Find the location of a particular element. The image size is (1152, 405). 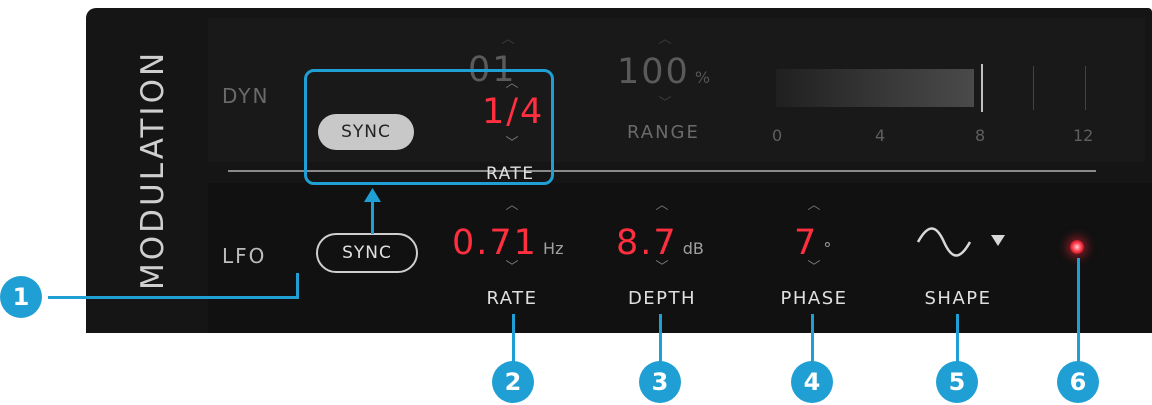

lfo-rate-value-group: 0.71 Hz is located at coordinates (507, 243).